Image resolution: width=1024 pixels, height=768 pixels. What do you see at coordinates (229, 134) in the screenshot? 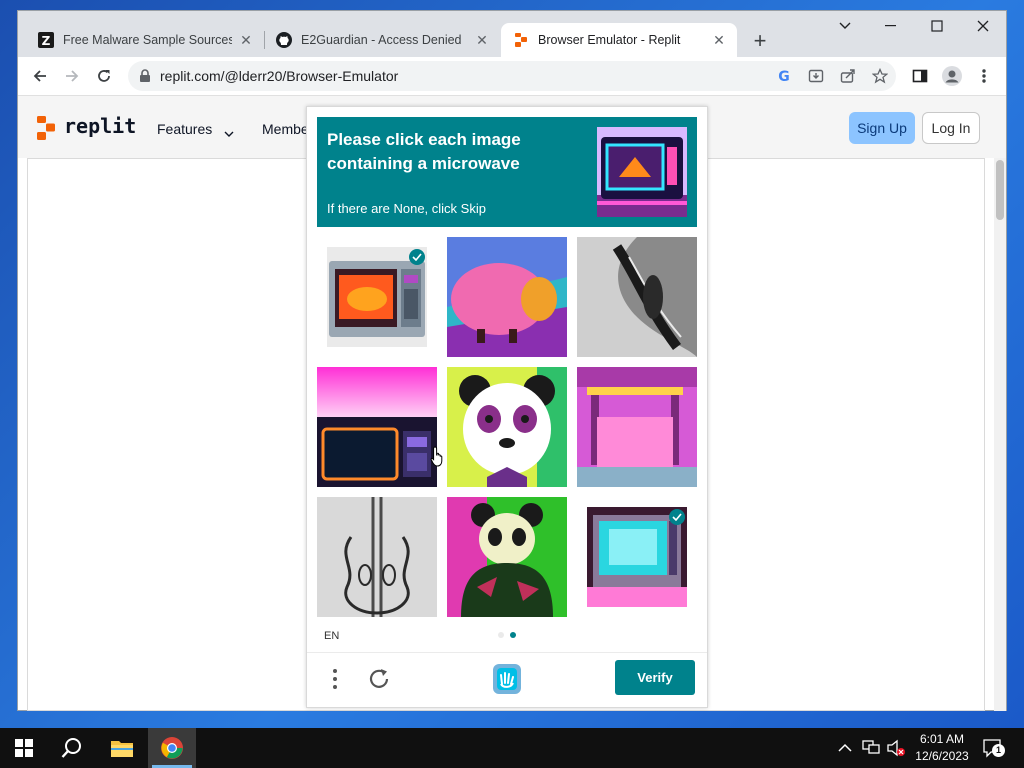
I see `chevron-down-icon` at bounding box center [229, 134].